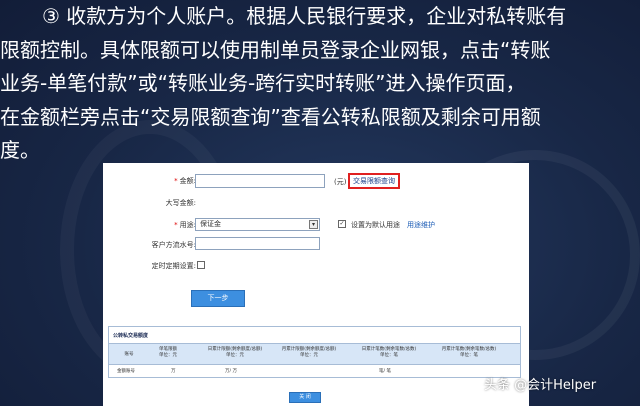 The height and width of the screenshot is (406, 640). Describe the element at coordinates (126, 371) in the screenshot. I see `table-cell: 金额账号` at that location.